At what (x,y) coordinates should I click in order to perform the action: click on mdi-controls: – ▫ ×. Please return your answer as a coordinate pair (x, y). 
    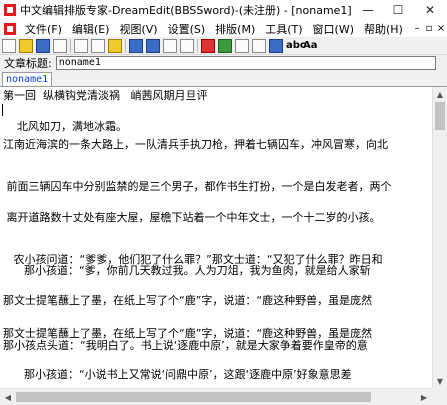
    Looking at the image, I should click on (429, 28).